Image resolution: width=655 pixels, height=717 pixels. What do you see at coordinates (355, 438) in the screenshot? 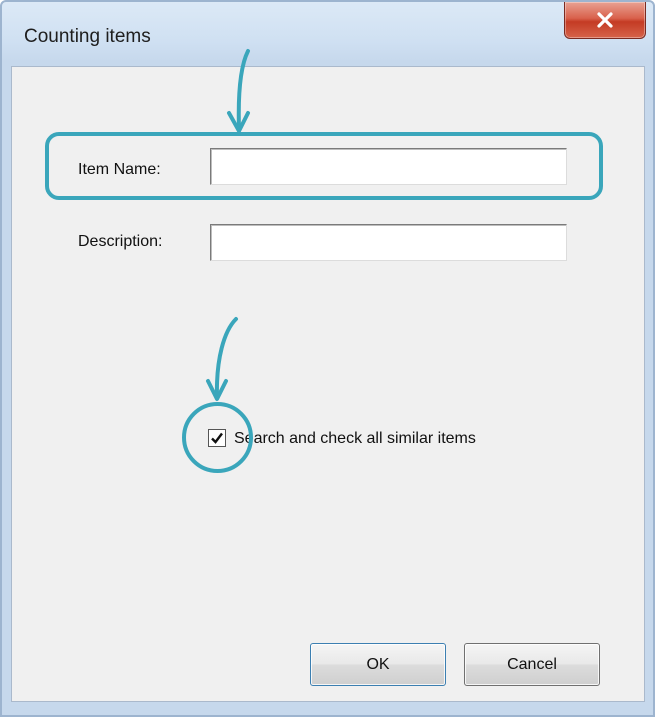
I see `similar-items-label: Search and check all similar items` at bounding box center [355, 438].